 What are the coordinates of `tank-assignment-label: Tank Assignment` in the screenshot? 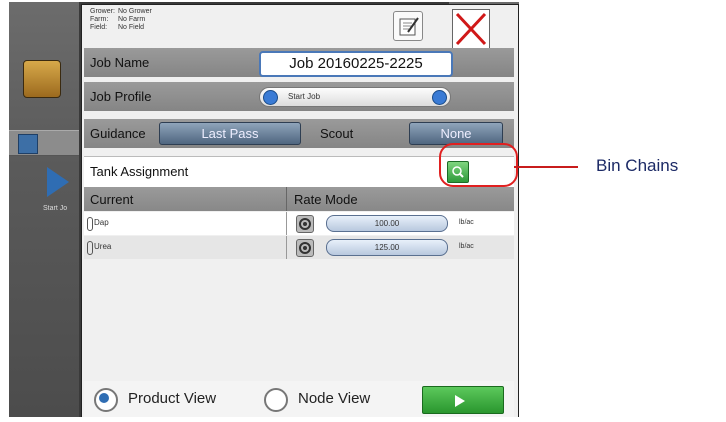 It's located at (139, 171).